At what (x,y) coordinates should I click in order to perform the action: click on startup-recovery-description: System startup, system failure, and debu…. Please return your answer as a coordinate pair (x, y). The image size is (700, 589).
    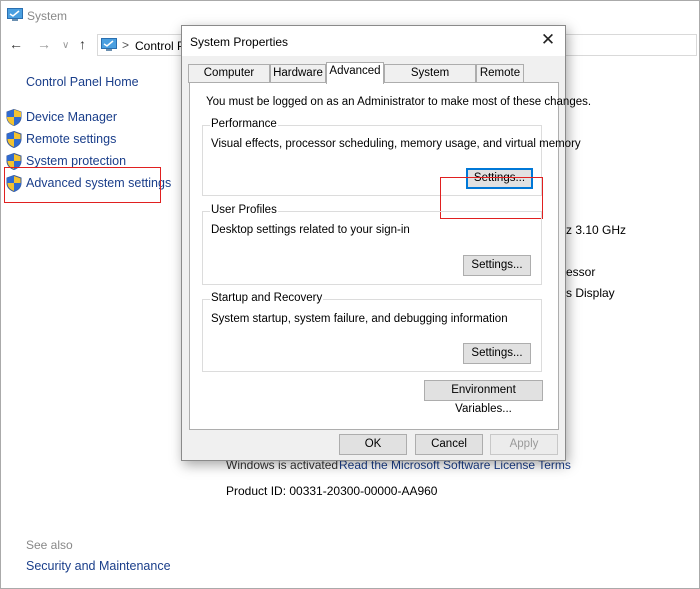
    Looking at the image, I should click on (359, 319).